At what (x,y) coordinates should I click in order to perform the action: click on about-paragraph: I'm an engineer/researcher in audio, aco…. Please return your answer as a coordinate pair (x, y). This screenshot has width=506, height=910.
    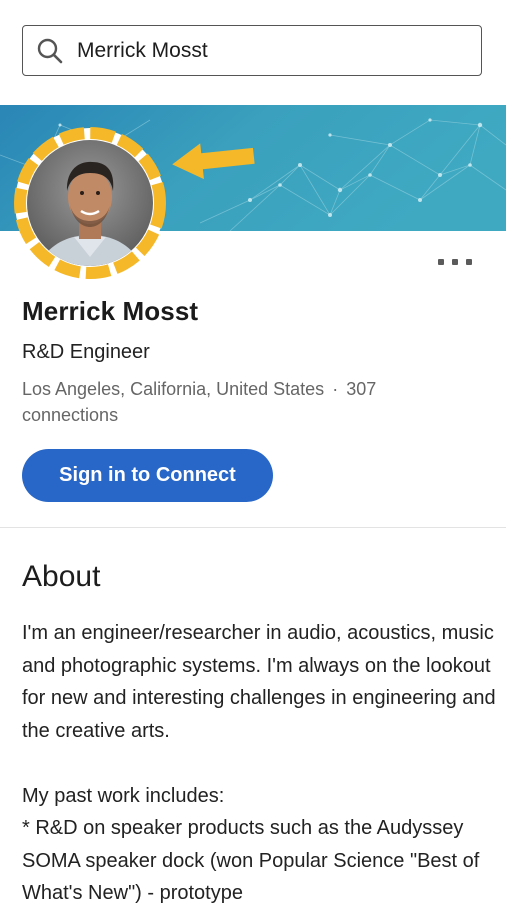
    Looking at the image, I should click on (259, 682).